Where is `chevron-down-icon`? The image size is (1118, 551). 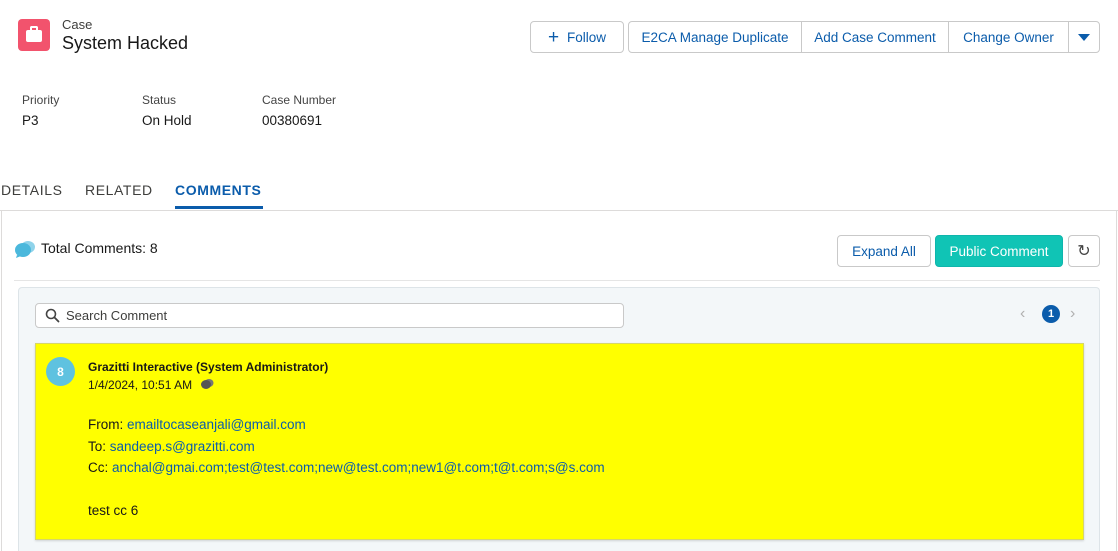
chevron-down-icon is located at coordinates (1084, 37).